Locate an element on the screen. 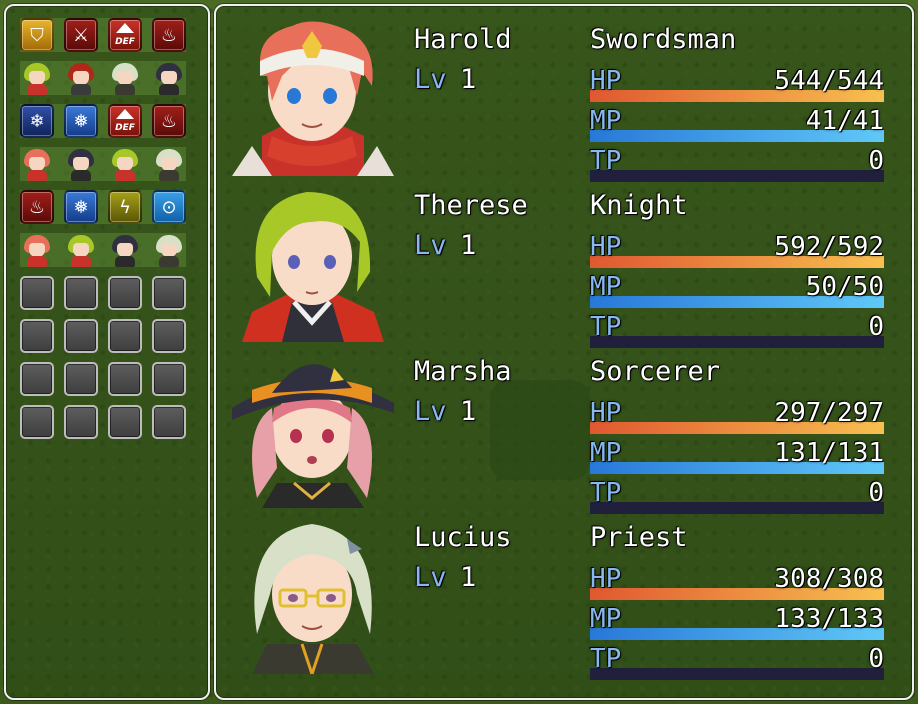 The image size is (918, 704). ice-shard-icon: ❄ is located at coordinates (37, 121).